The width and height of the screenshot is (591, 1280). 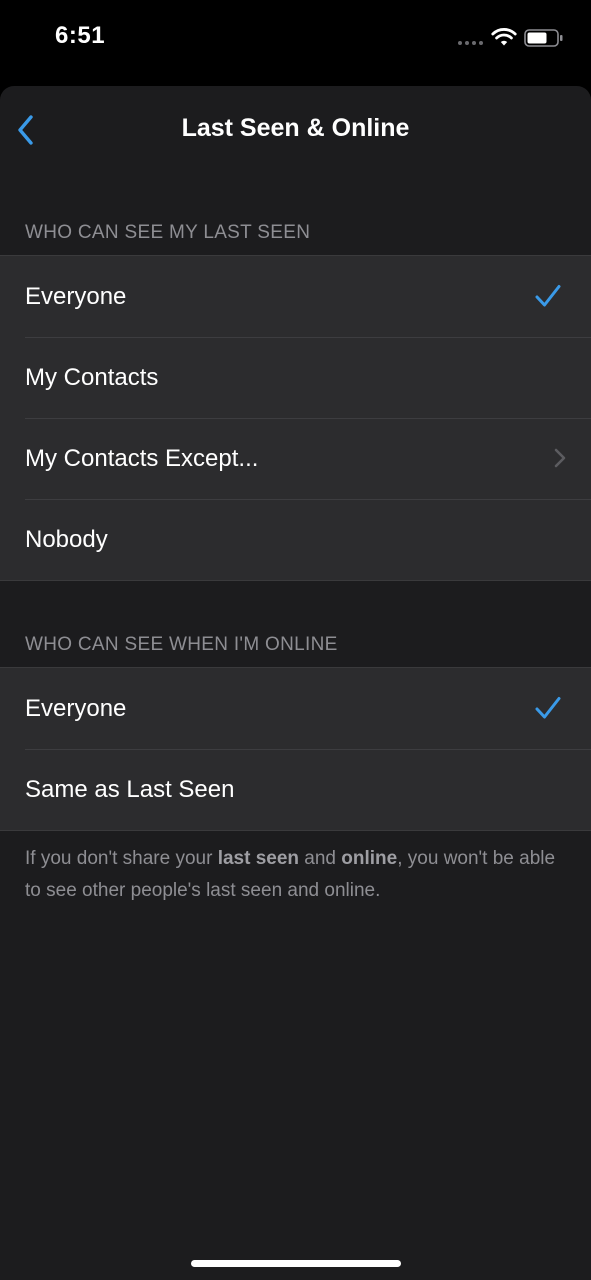 What do you see at coordinates (295, 296) in the screenshot?
I see `option-everyone: Everyone` at bounding box center [295, 296].